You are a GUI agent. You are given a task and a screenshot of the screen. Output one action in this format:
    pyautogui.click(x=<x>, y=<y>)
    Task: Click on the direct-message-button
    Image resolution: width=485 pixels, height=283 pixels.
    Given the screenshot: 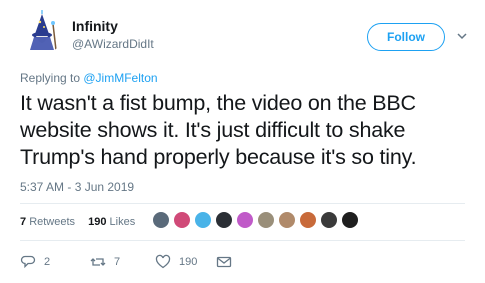 What is the action you would take?
    pyautogui.click(x=224, y=262)
    